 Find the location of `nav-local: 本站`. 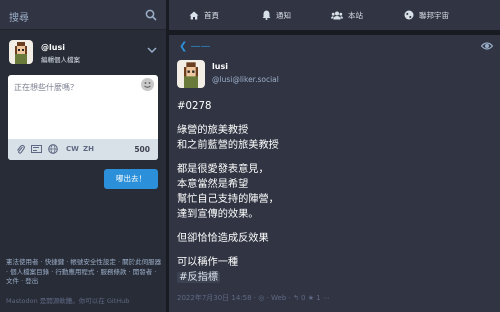

nav-local: 本站 is located at coordinates (347, 15).